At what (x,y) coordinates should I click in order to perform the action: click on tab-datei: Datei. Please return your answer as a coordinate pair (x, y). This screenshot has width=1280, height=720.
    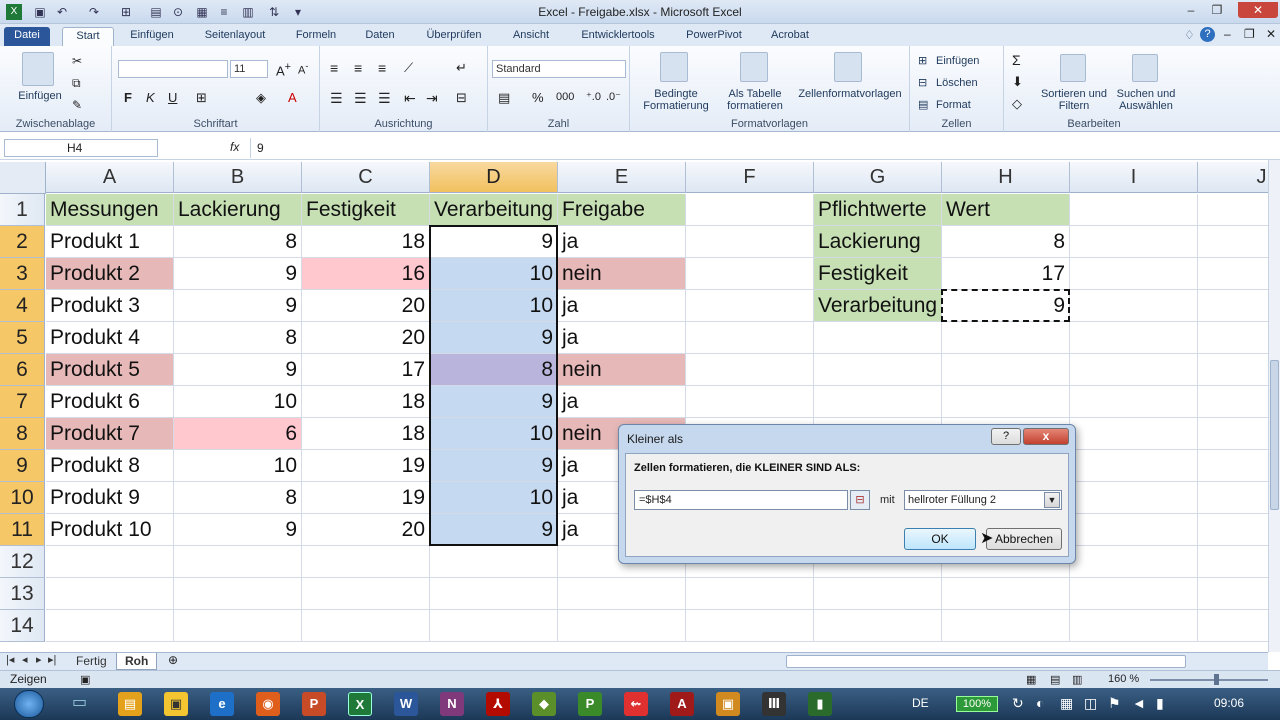
    Looking at the image, I should click on (27, 36).